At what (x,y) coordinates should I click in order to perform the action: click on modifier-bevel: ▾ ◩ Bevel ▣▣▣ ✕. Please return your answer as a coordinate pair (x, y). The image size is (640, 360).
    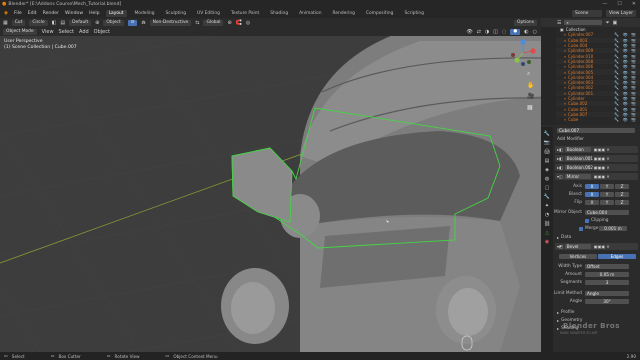
    Looking at the image, I should click on (596, 246).